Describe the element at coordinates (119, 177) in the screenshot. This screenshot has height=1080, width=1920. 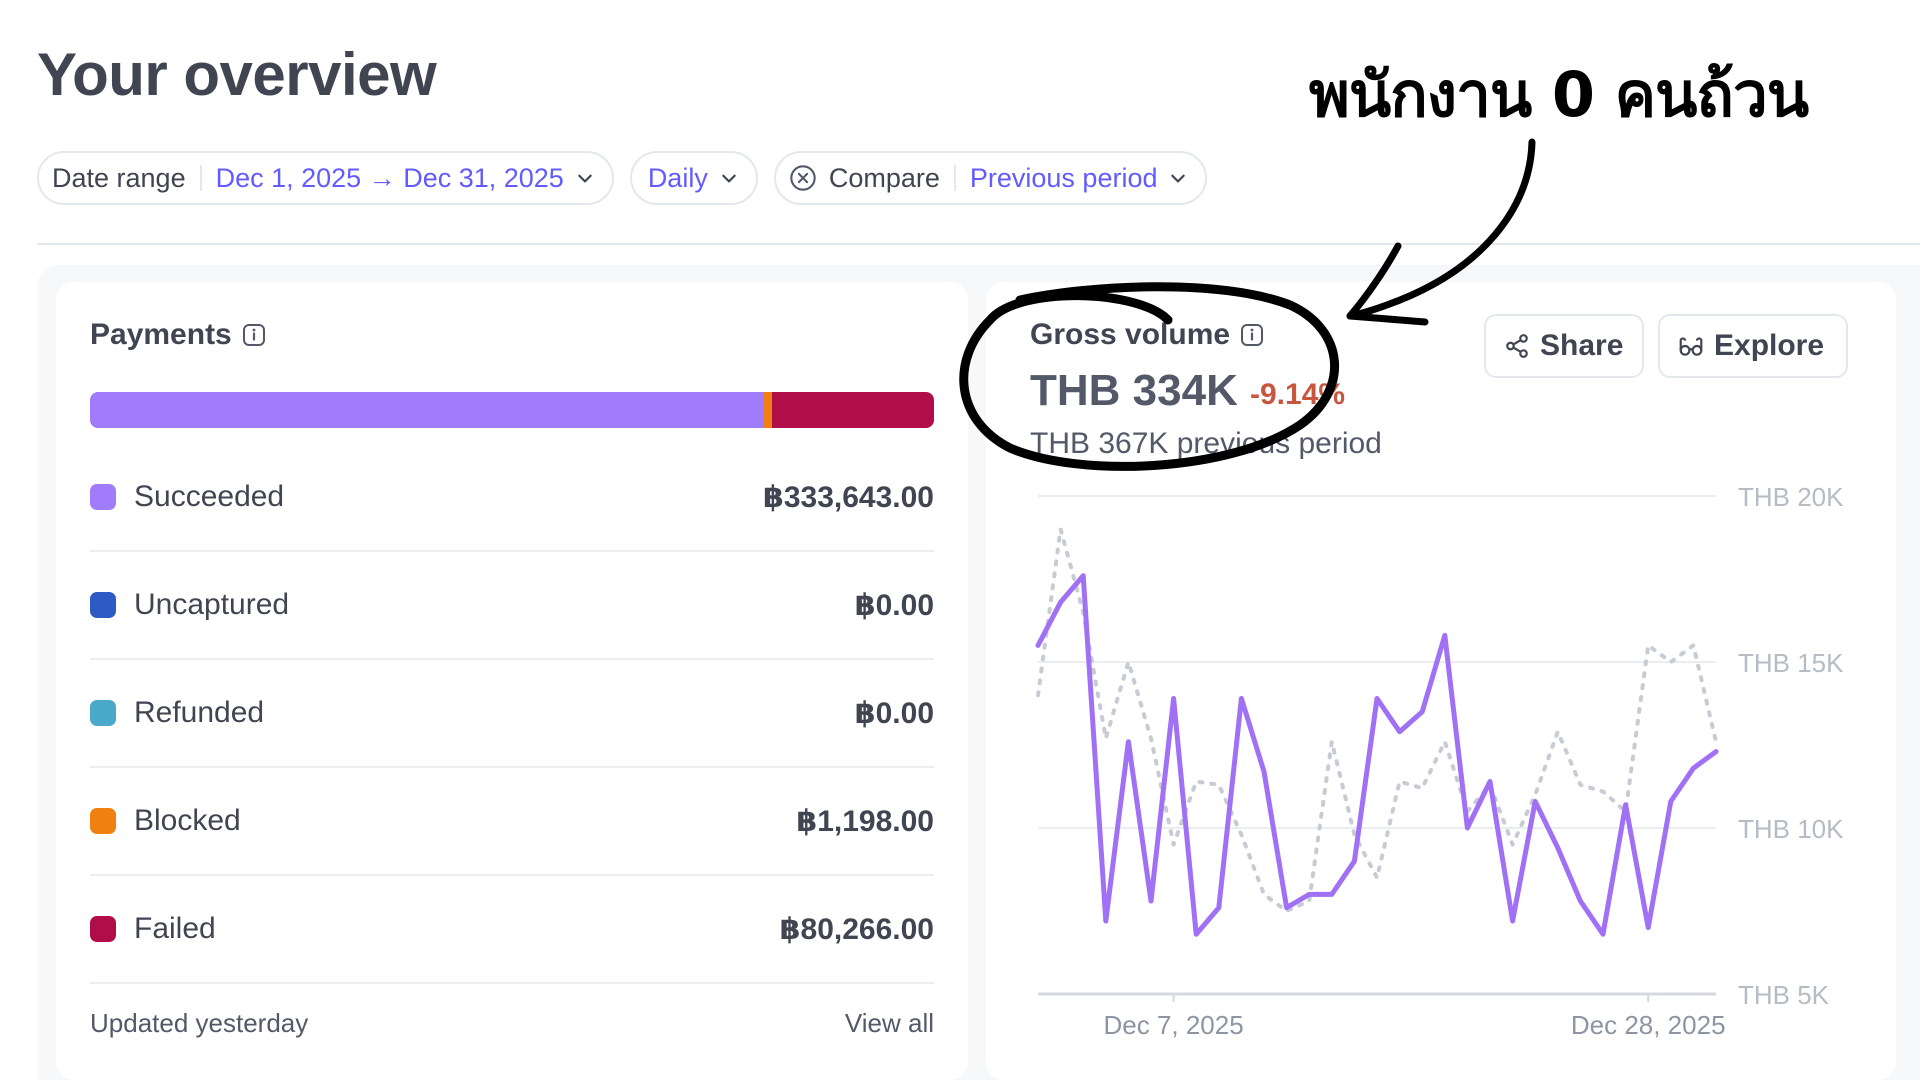
I see `date-range-label: Date range` at that location.